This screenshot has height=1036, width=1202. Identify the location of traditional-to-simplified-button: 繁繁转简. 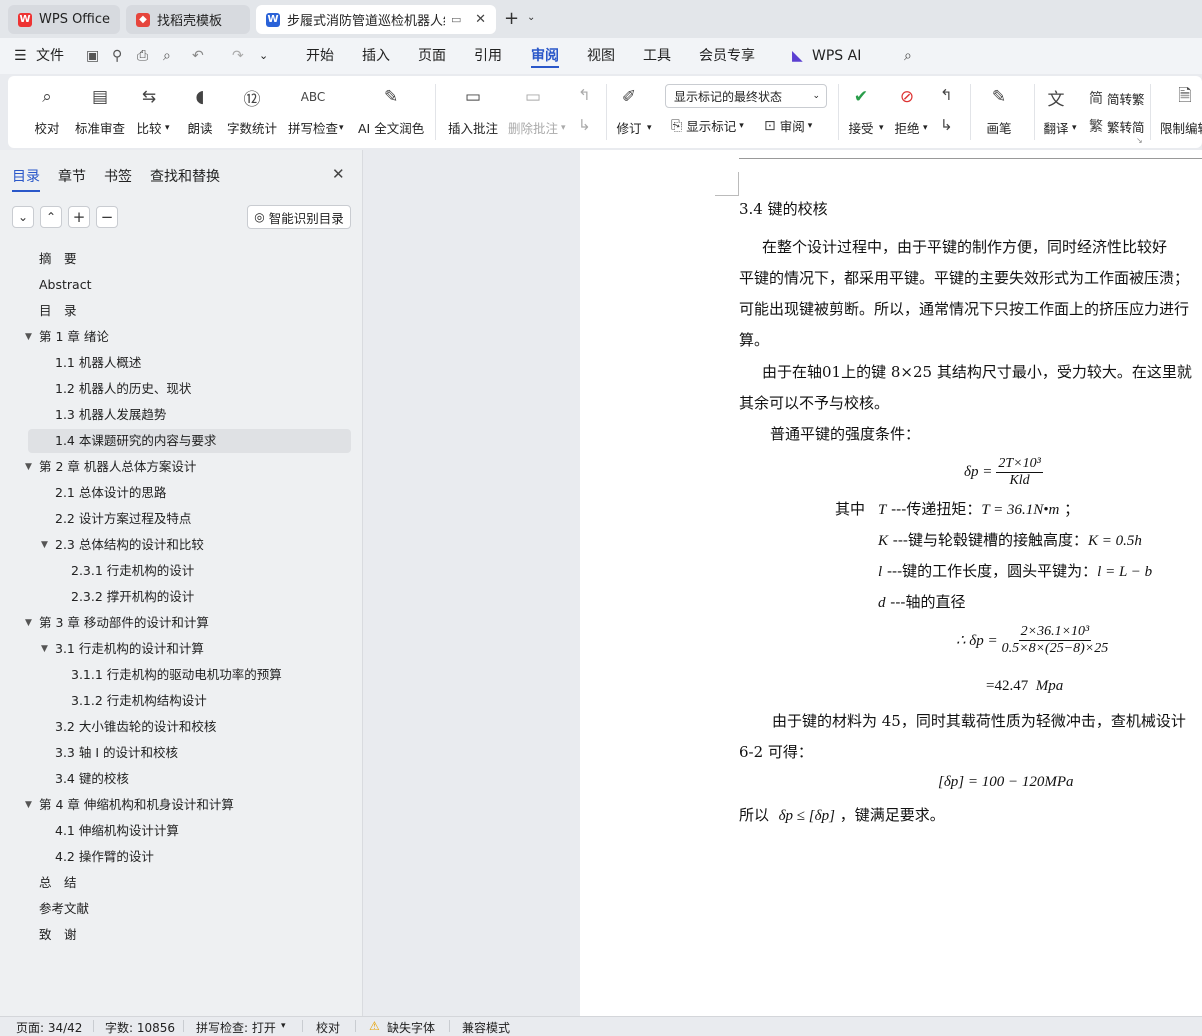
(1117, 126).